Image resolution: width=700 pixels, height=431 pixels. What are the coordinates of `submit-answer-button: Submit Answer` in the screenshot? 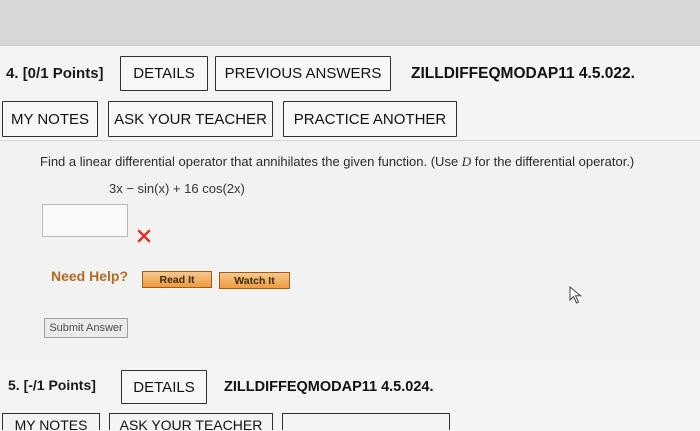 It's located at (86, 328).